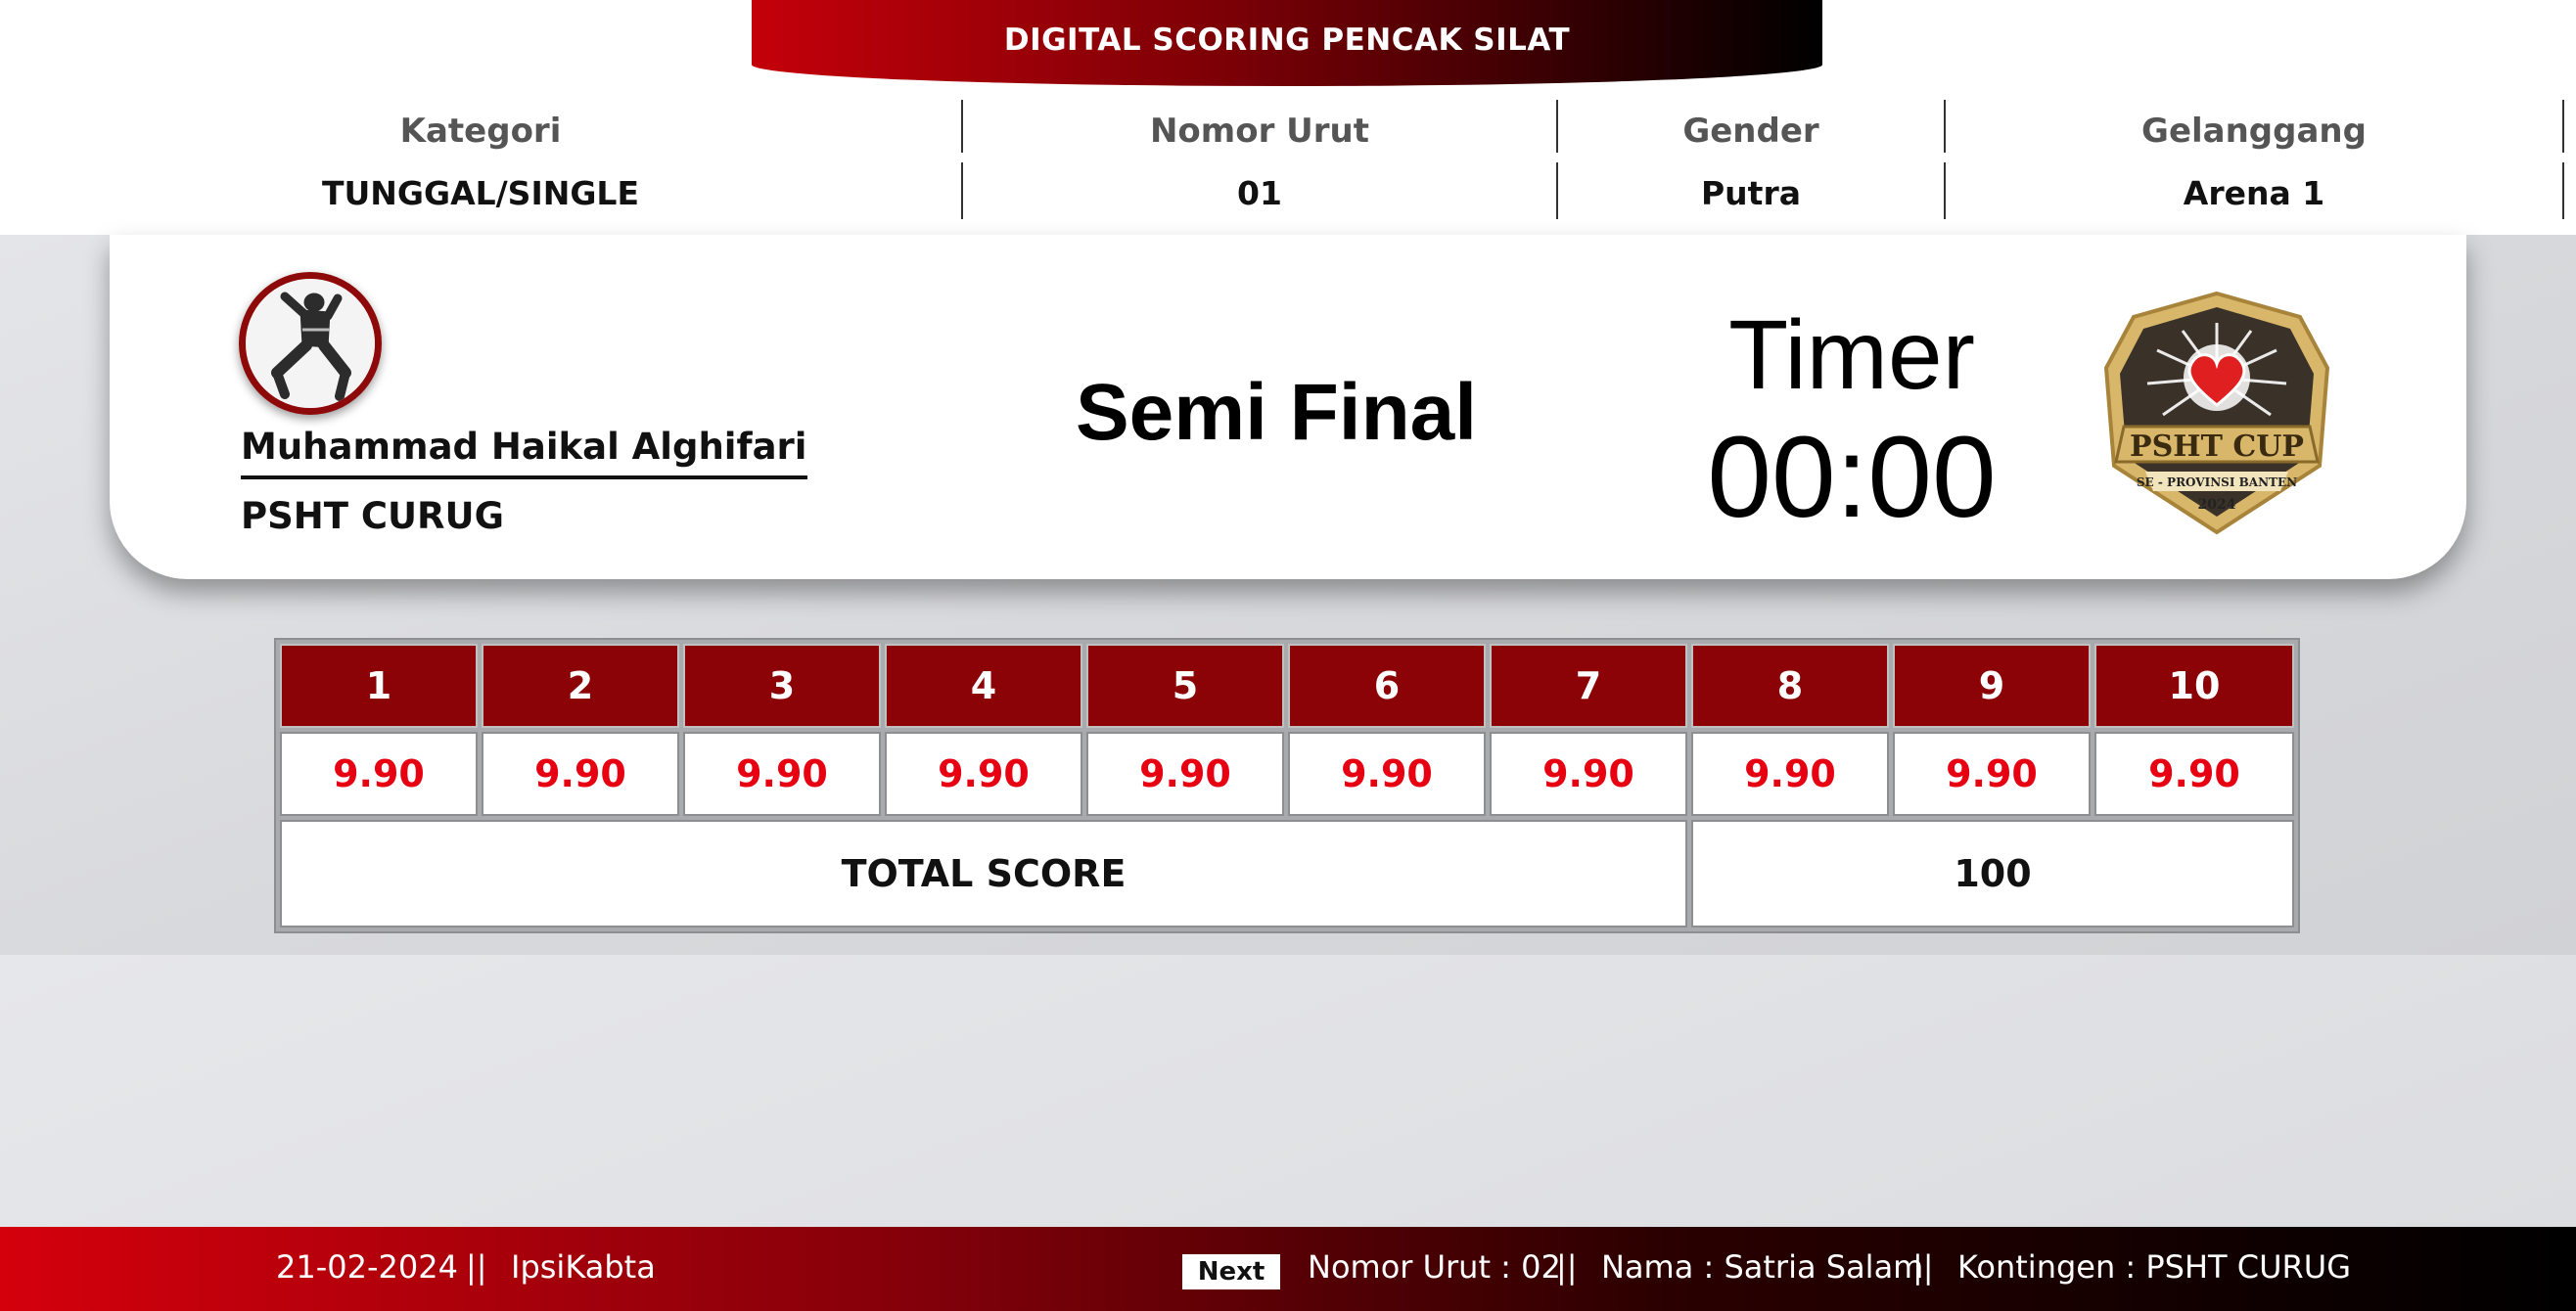 The width and height of the screenshot is (2576, 1311). I want to click on judge-header-7: 7, so click(1588, 686).